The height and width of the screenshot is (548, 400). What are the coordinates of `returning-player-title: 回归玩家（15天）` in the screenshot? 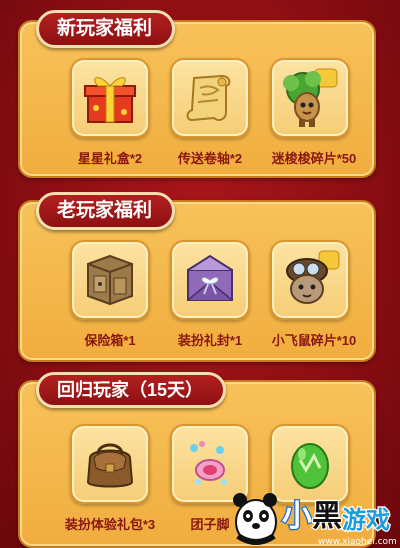 It's located at (131, 390).